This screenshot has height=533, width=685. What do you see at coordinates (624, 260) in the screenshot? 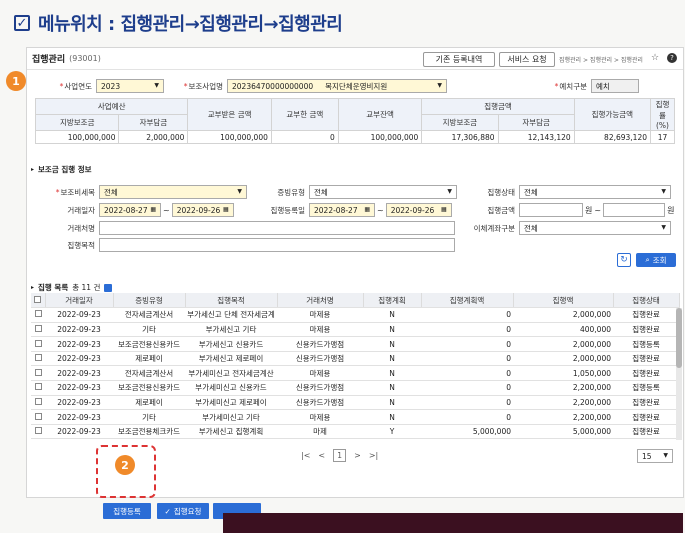
I see `reset-icon: ↻` at bounding box center [624, 260].